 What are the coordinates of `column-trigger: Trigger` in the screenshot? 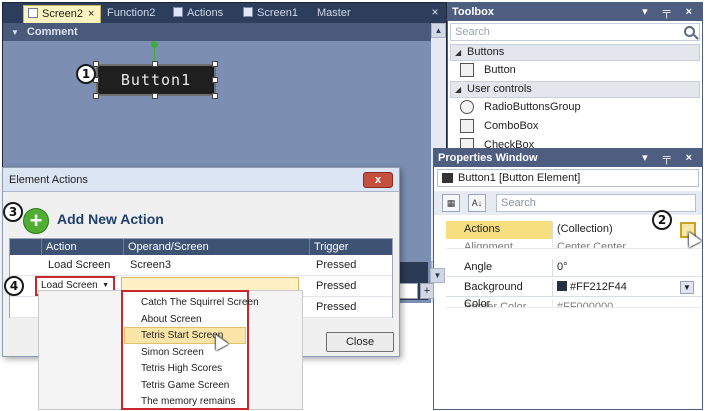 It's located at (351, 247).